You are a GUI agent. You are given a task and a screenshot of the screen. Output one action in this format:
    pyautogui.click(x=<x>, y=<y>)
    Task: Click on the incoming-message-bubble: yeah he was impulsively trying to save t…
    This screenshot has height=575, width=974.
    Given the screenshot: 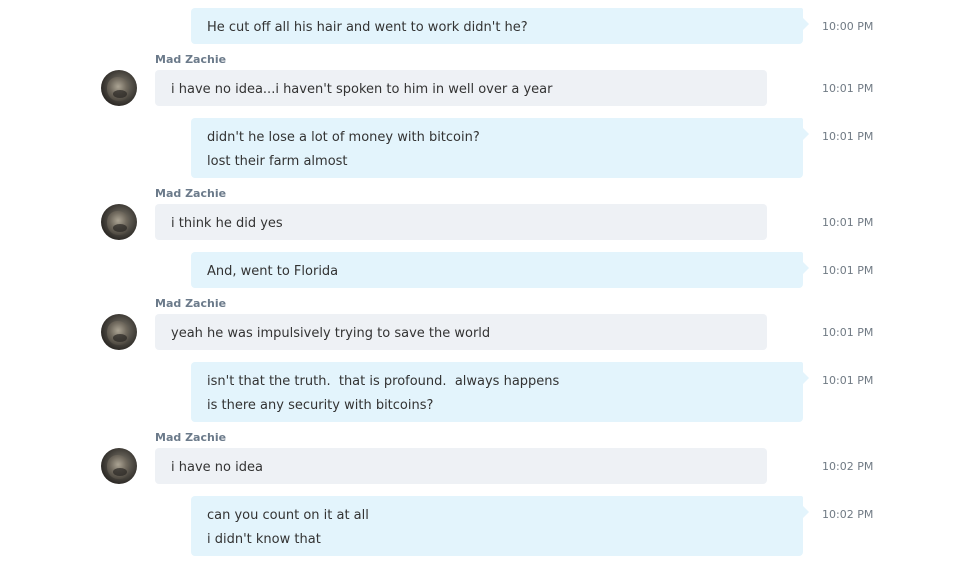 What is the action you would take?
    pyautogui.click(x=461, y=332)
    